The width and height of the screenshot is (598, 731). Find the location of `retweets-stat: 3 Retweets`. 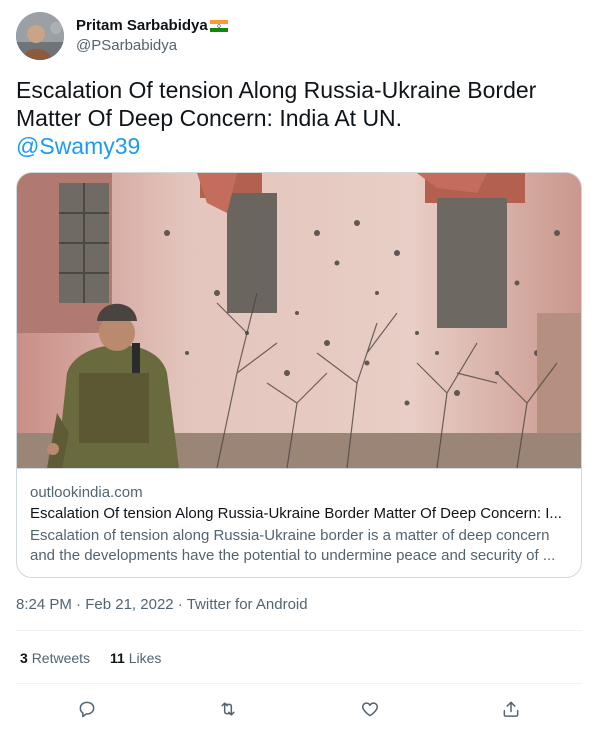

retweets-stat: 3 Retweets is located at coordinates (55, 658).